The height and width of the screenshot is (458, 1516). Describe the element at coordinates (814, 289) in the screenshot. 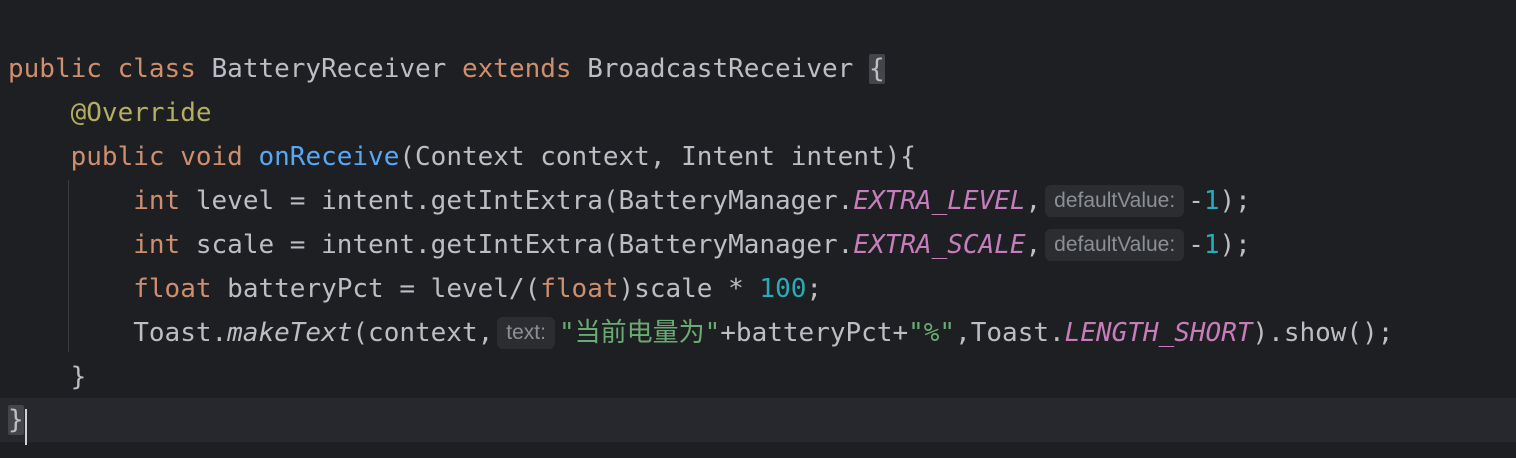

I see `statement-end: ;` at that location.